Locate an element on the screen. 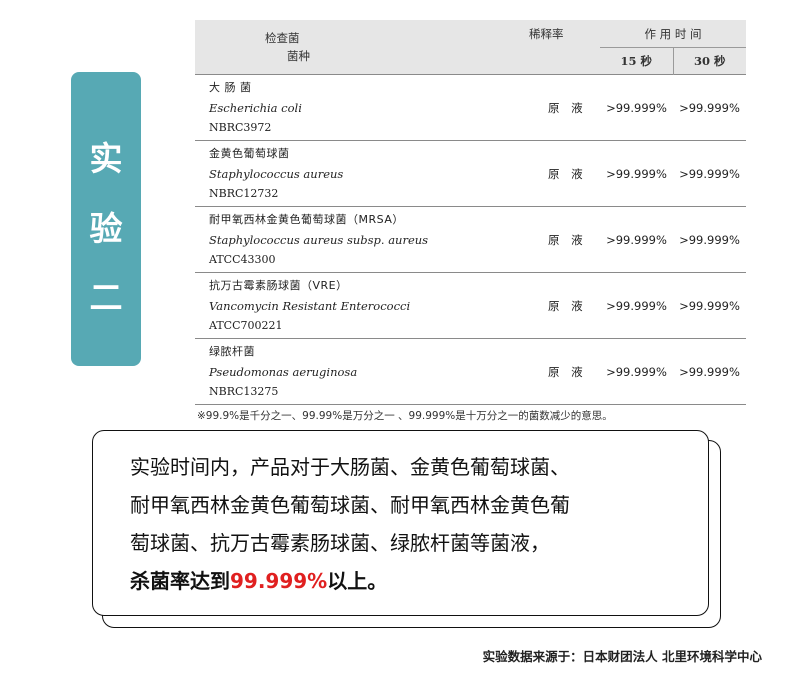  kill-rate-value: 99.999% is located at coordinates (279, 581).